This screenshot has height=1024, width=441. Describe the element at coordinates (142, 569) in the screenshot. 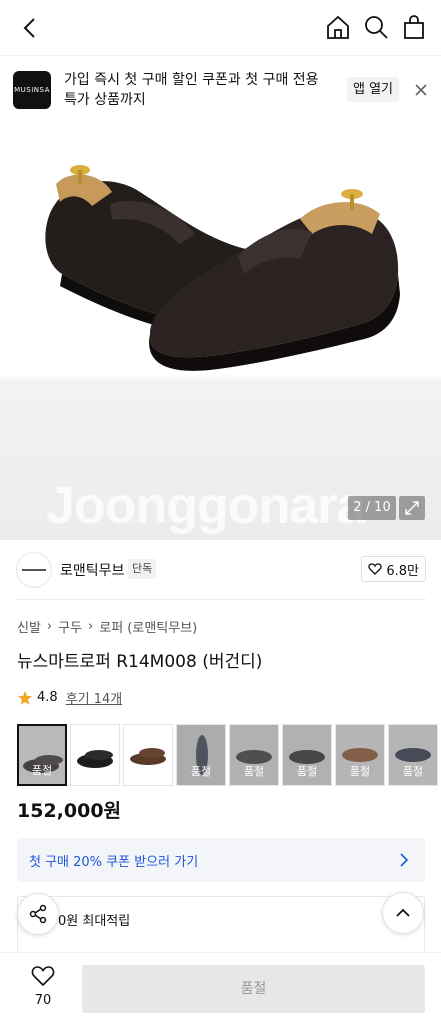

I see `exclusive-badge: 단독` at that location.